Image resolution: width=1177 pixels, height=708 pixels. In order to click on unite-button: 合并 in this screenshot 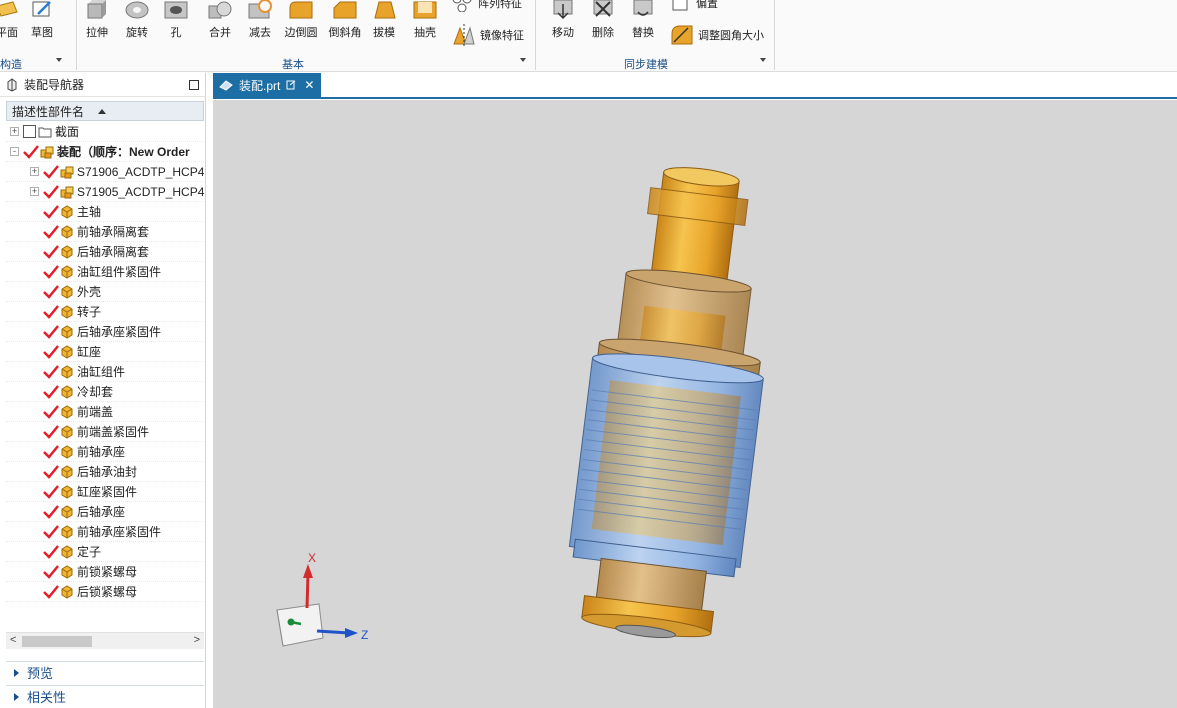, I will do `click(220, 20)`.